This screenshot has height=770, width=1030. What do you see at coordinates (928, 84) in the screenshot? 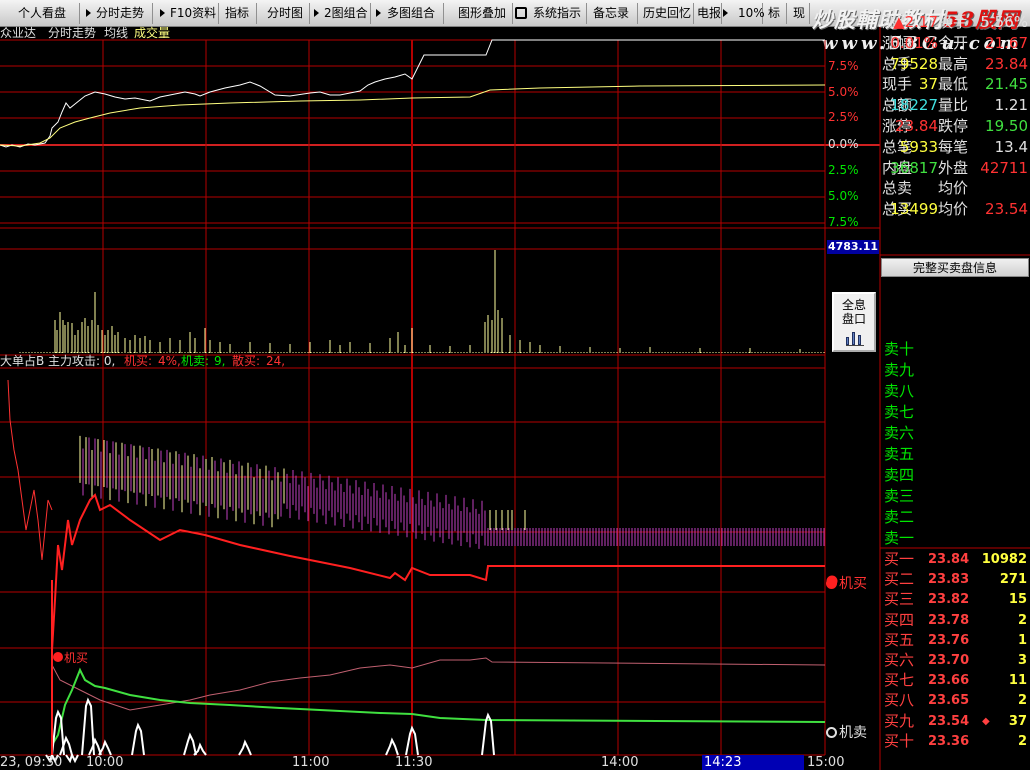
I see `info-value: 37` at bounding box center [928, 84].